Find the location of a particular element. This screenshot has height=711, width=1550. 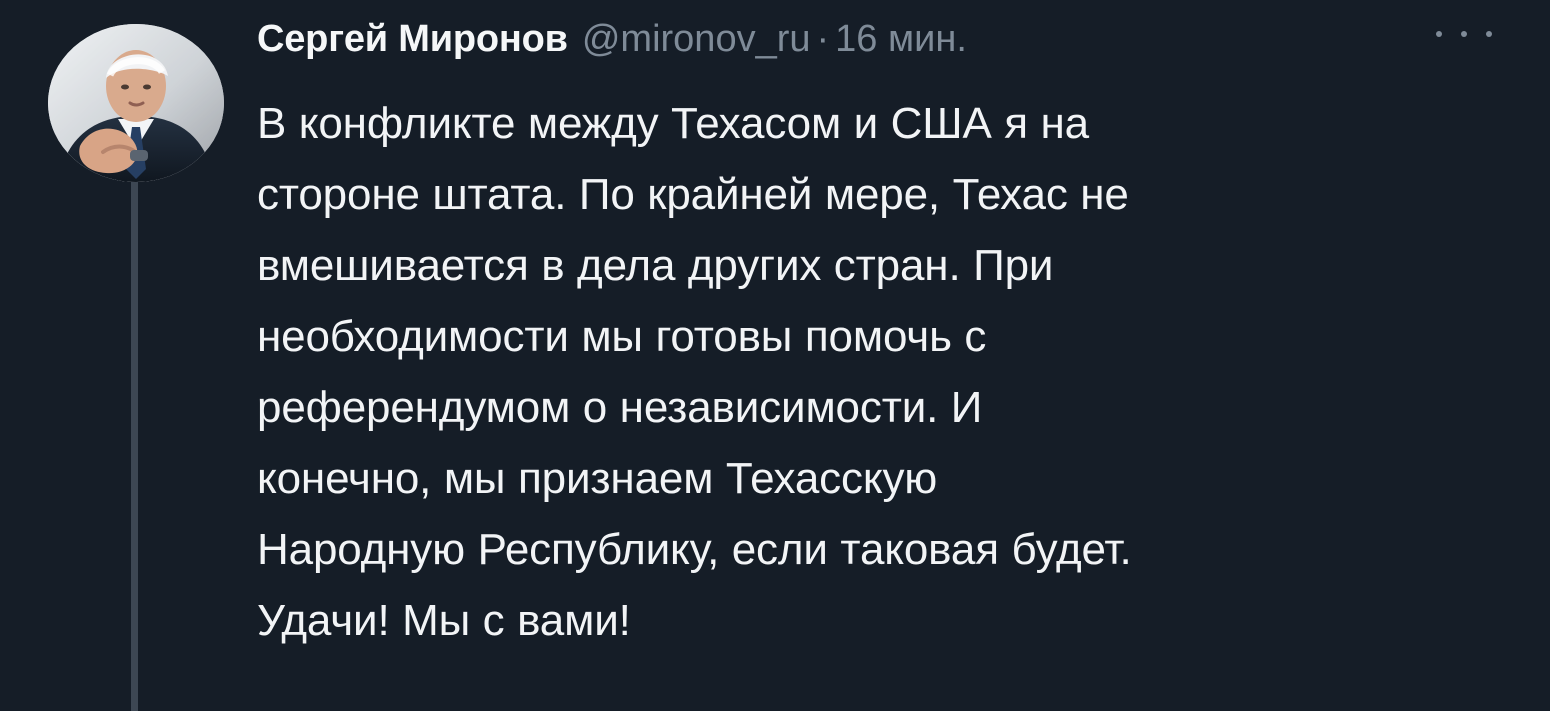

tweet-body-line: вмешивается в дела других стран. При is located at coordinates (655, 265).